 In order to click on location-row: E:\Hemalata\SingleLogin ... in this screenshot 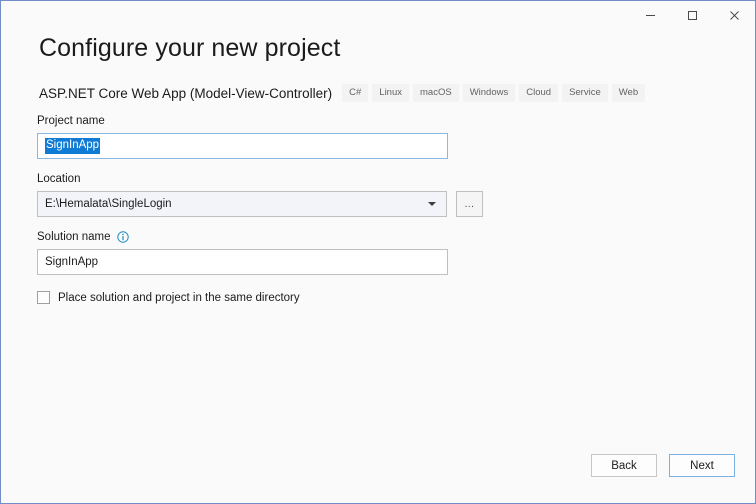, I will do `click(260, 204)`.